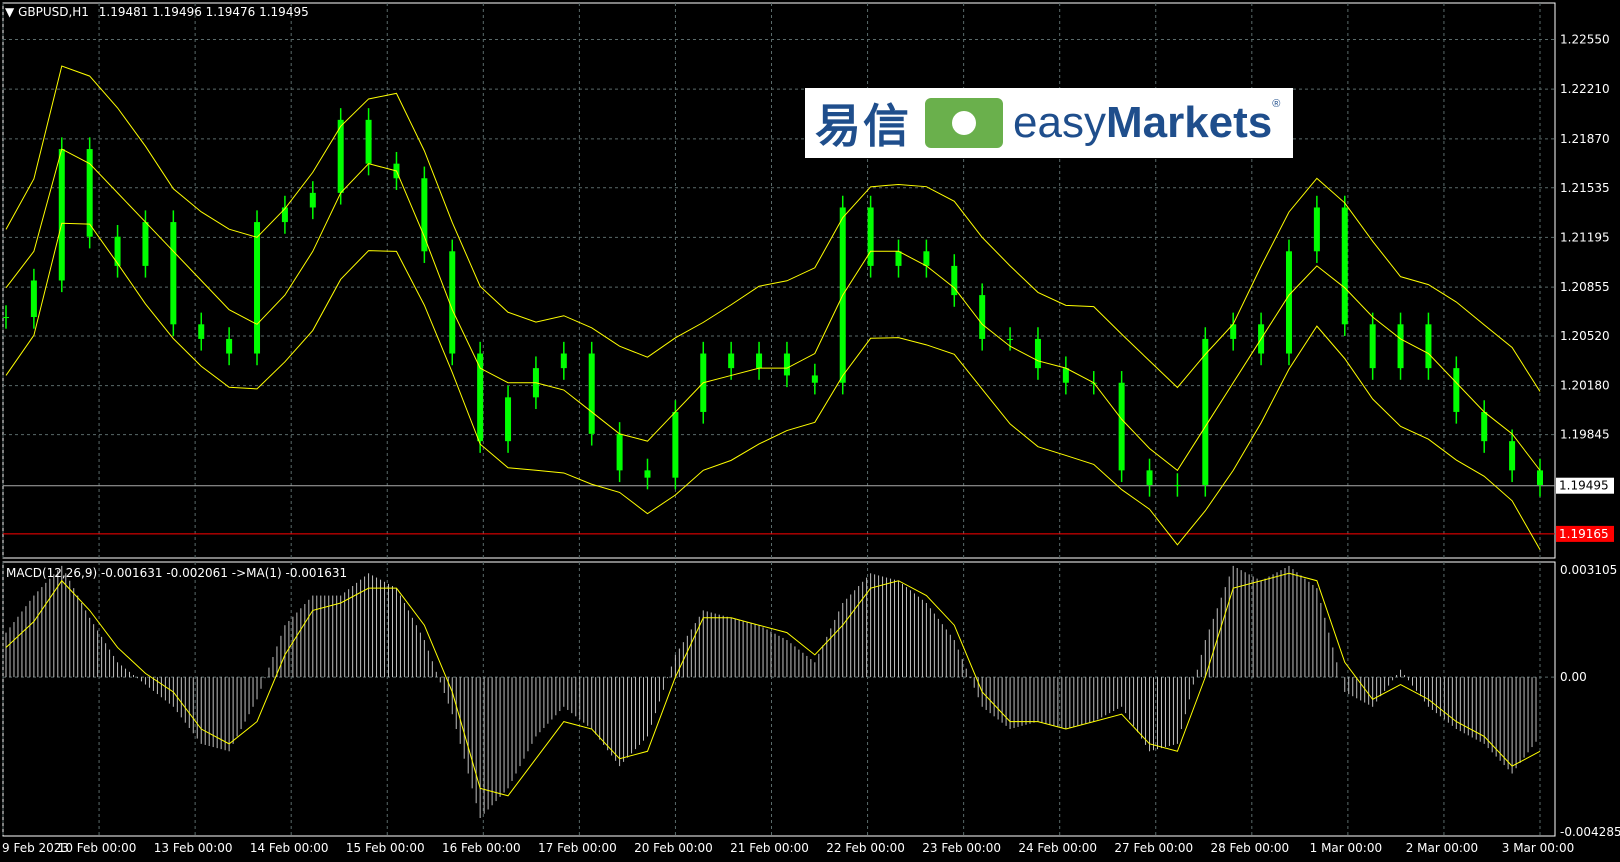  I want to click on symbol-label: GBPUSD,H1, so click(53, 12).